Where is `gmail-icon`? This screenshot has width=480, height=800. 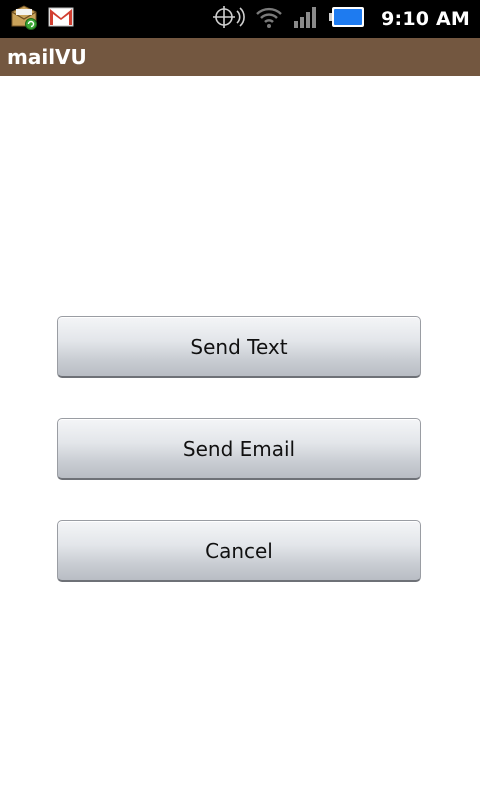
gmail-icon is located at coordinates (61, 19).